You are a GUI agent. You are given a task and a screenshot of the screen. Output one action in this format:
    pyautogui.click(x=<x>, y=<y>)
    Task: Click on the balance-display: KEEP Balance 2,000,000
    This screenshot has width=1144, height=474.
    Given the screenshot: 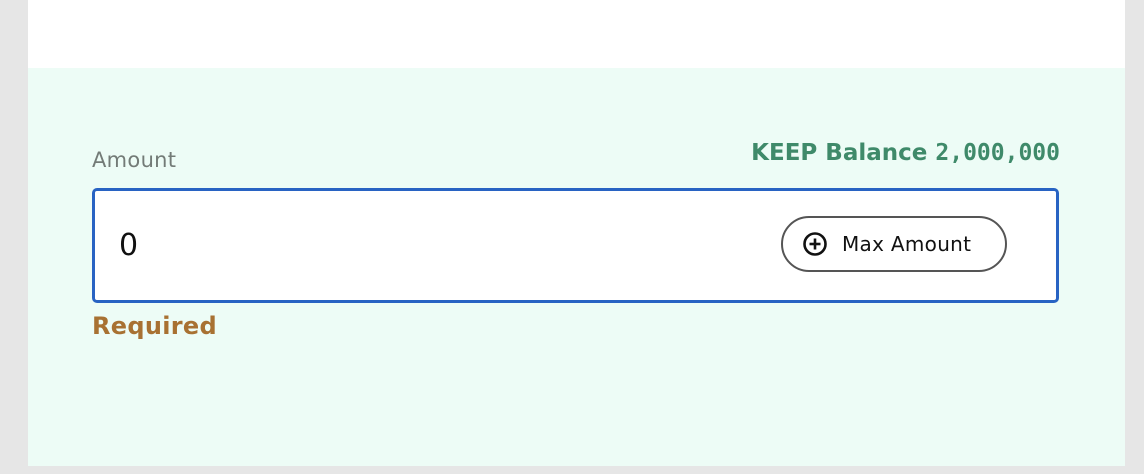 What is the action you would take?
    pyautogui.click(x=905, y=153)
    